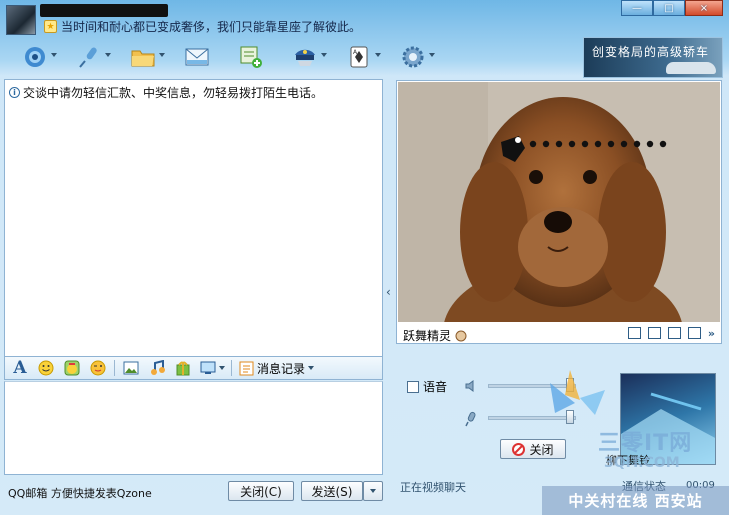 The height and width of the screenshot is (515, 729). I want to click on security-notice-text: 交谈中请勿轻信汇款、中奖信息，勿轻易拨打陌生电话。, so click(173, 93).